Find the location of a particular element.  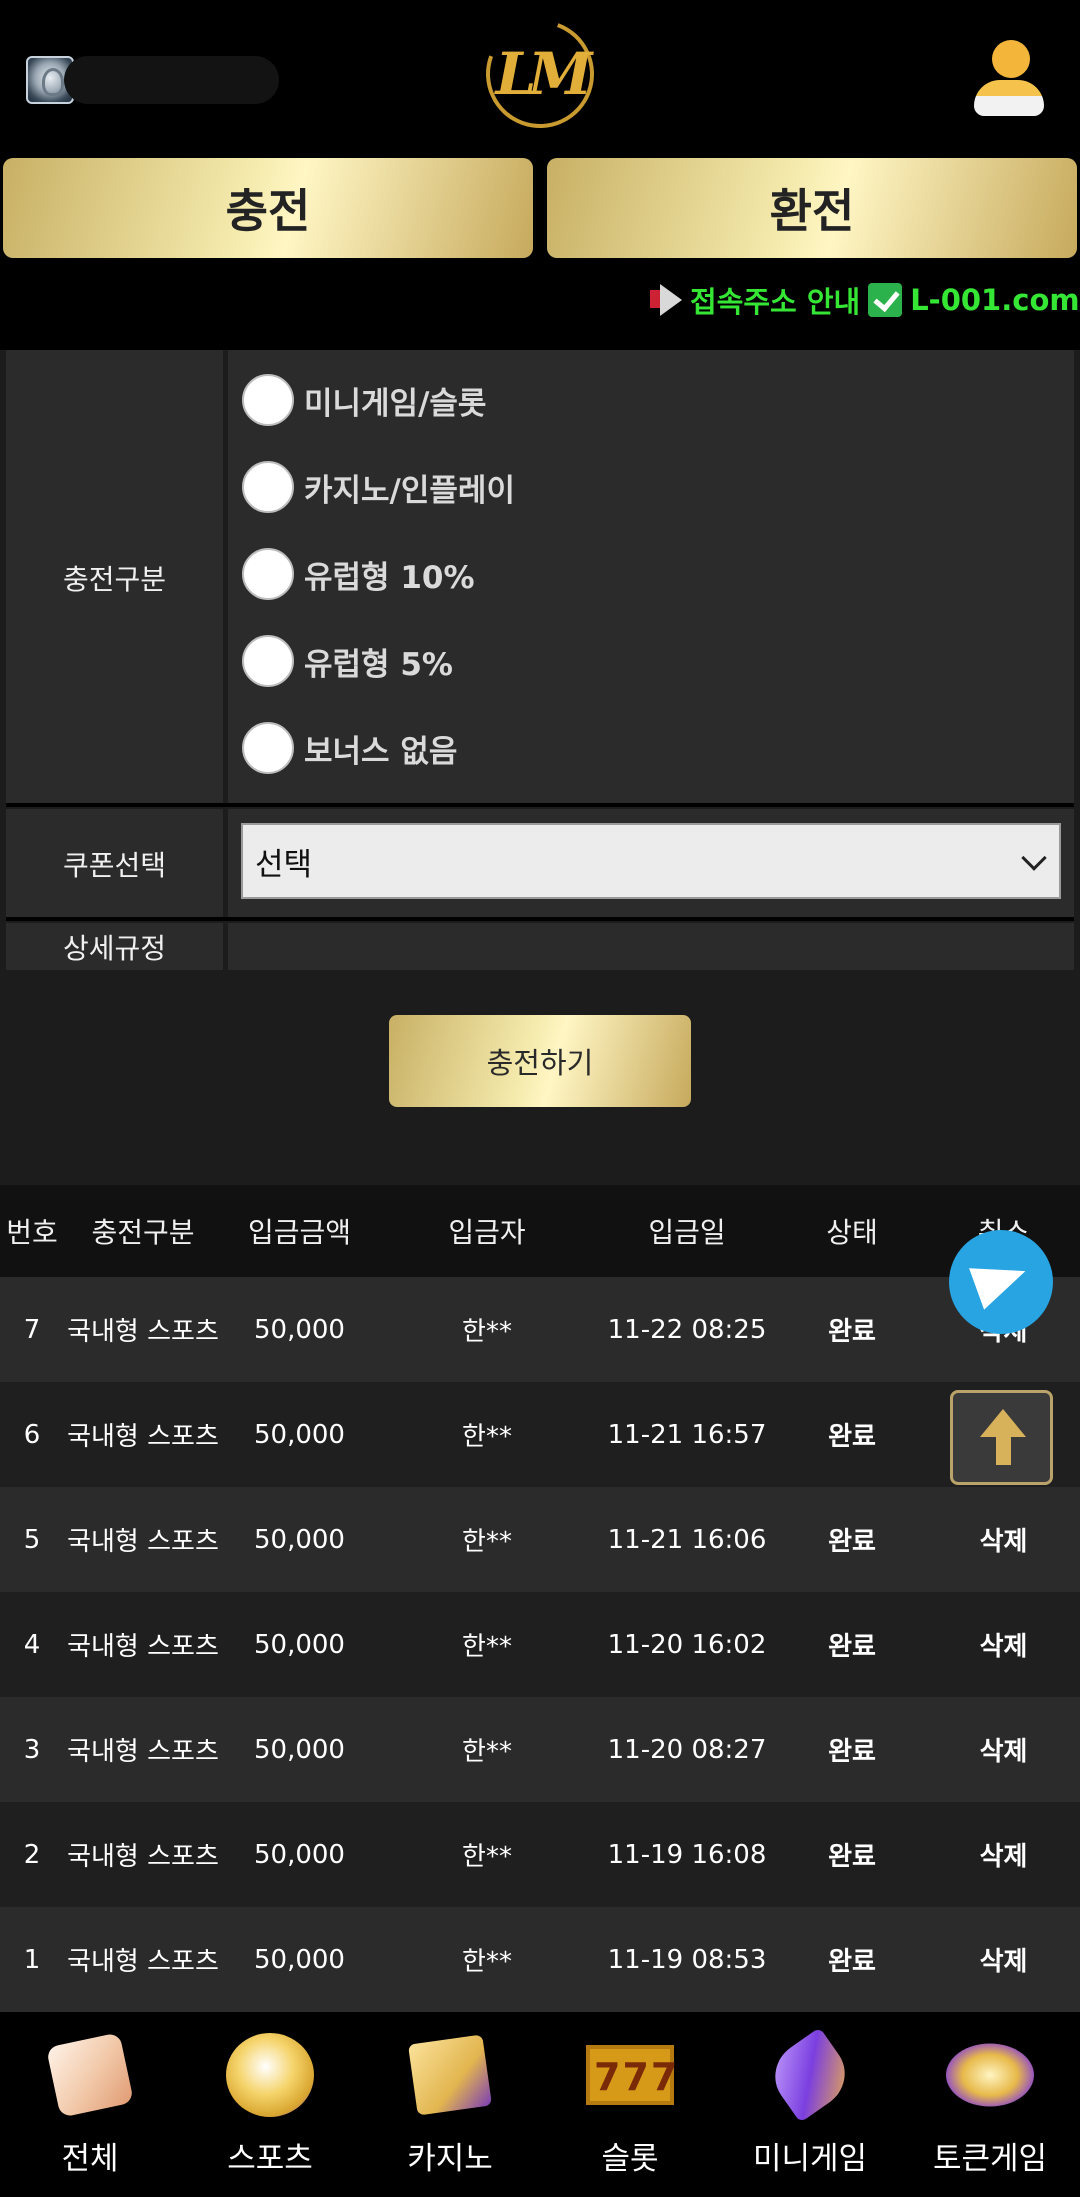

nav-item-sports: 스포츠 is located at coordinates (270, 2105).